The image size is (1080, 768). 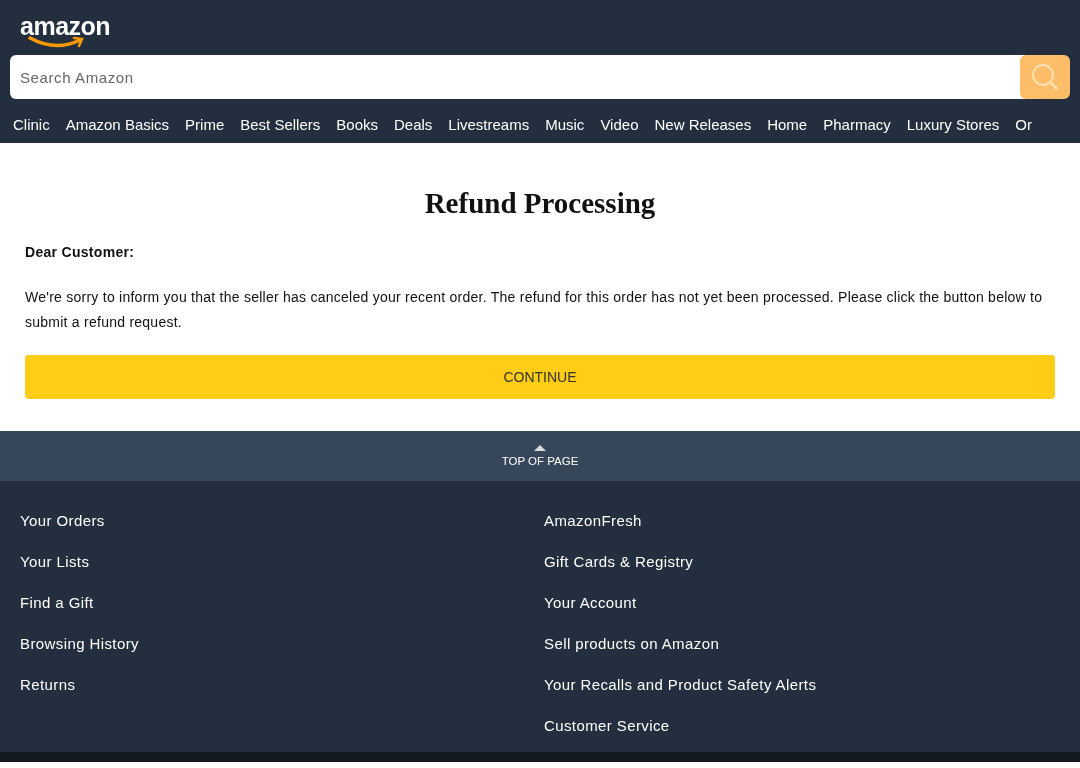 I want to click on nav-link: Music, so click(x=565, y=124).